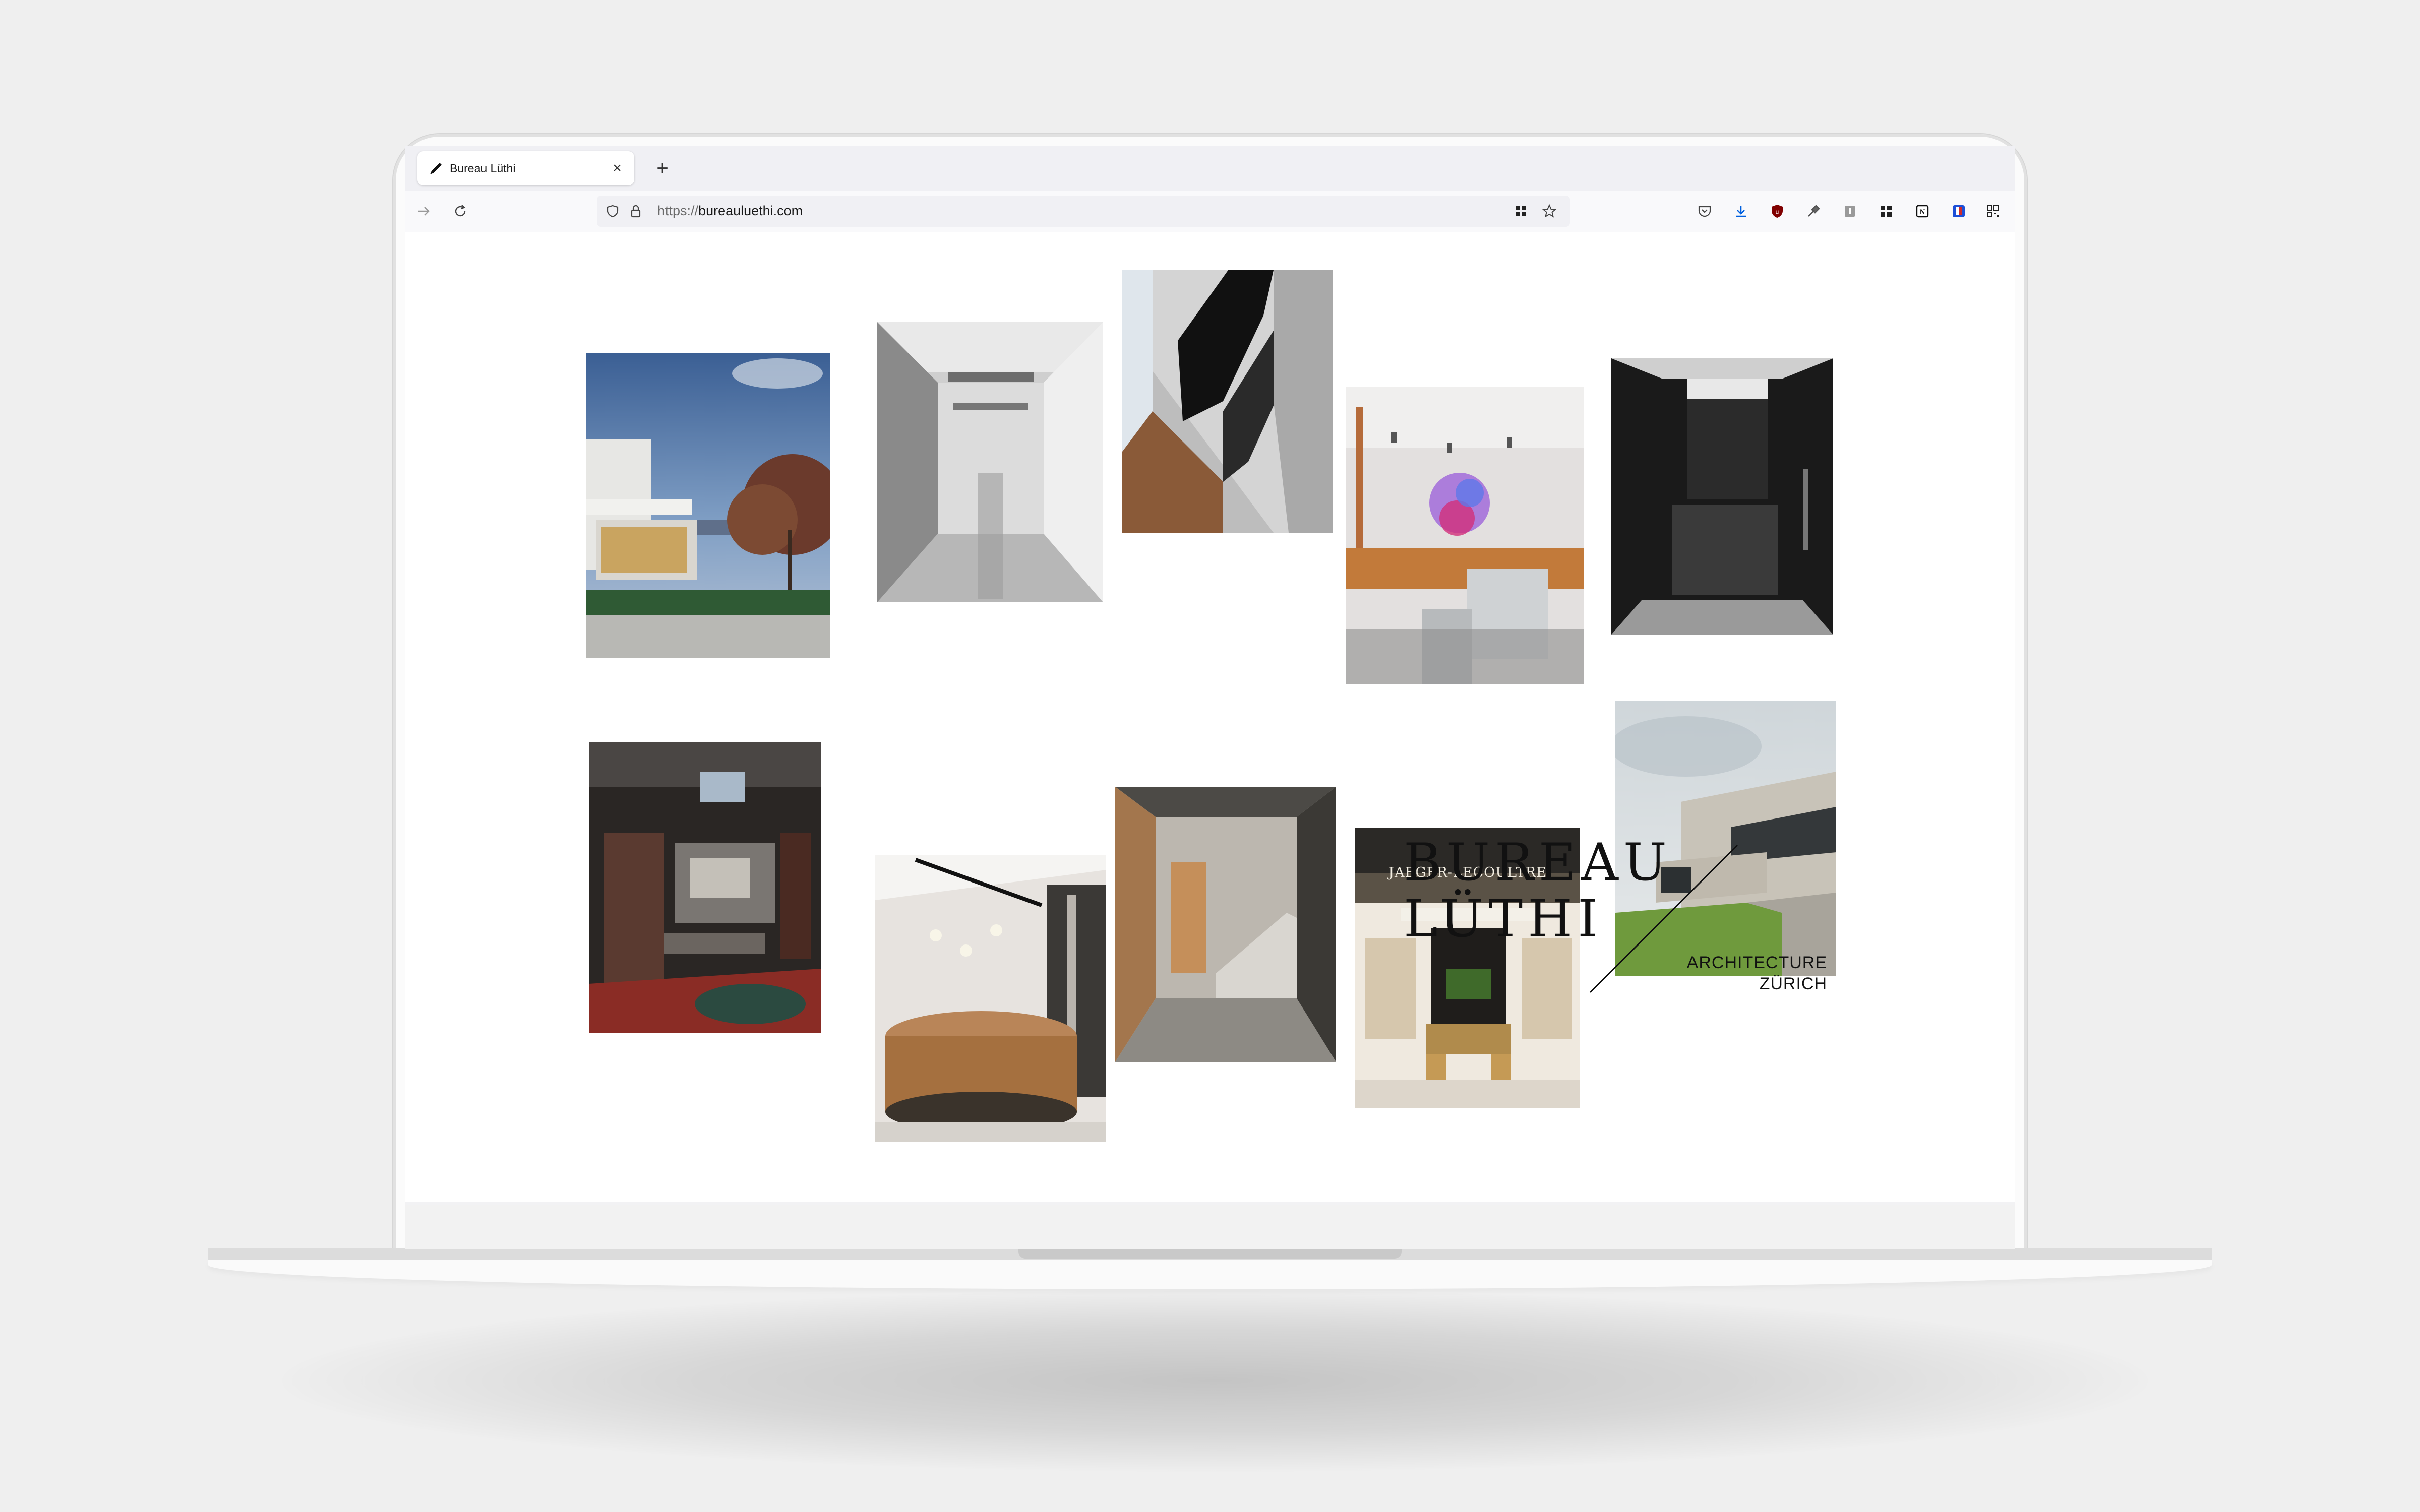 Image resolution: width=2420 pixels, height=1512 pixels. I want to click on project-photo-staircase, so click(1227, 401).